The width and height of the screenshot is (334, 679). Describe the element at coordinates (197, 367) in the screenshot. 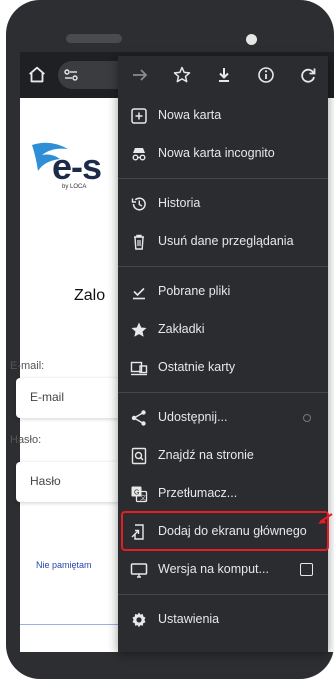

I see `menu-item-label: Ostatnie karty` at that location.